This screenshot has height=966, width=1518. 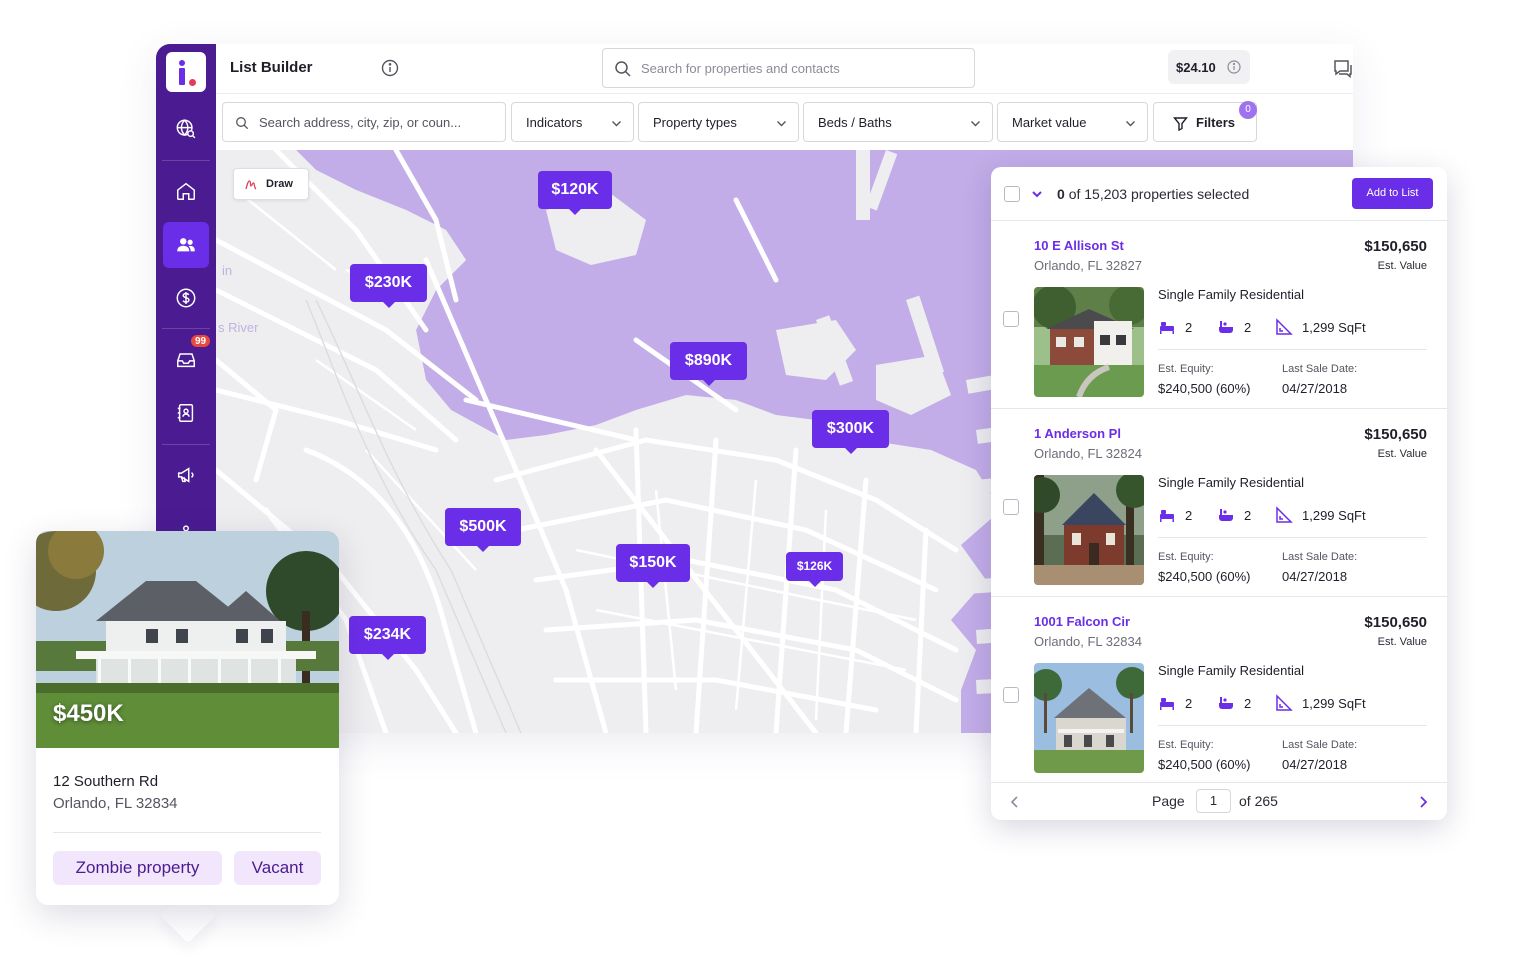 What do you see at coordinates (88, 713) in the screenshot?
I see `property-card-price: $450K` at bounding box center [88, 713].